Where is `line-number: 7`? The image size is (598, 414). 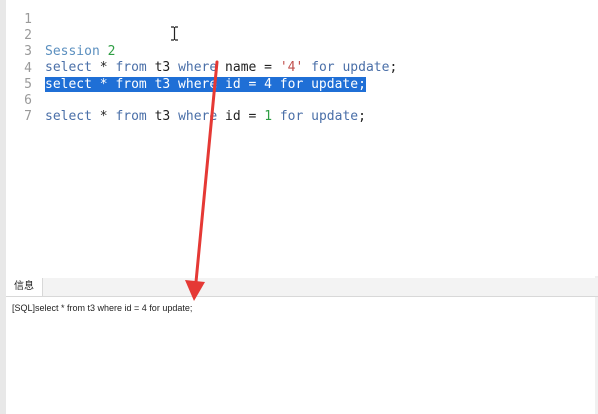 line-number: 7 is located at coordinates (28, 116).